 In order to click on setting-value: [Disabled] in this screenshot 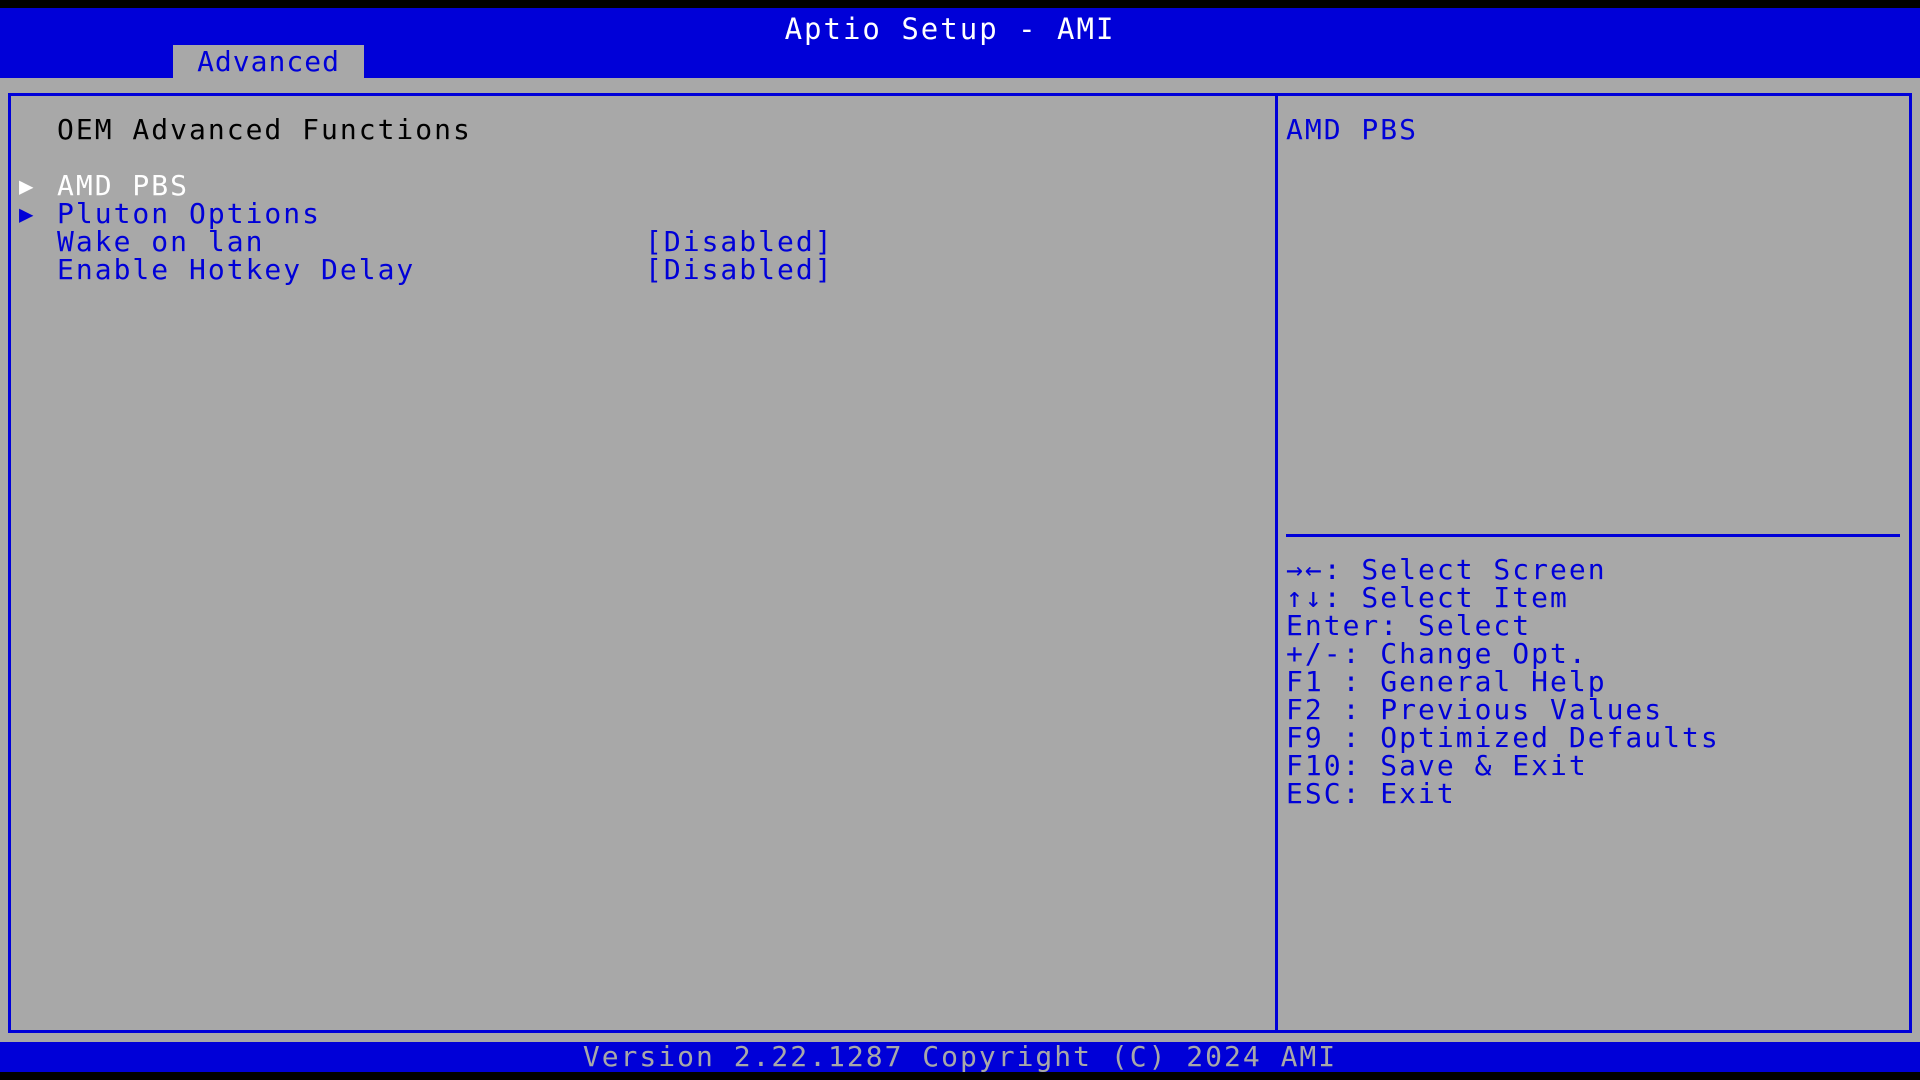, I will do `click(739, 270)`.